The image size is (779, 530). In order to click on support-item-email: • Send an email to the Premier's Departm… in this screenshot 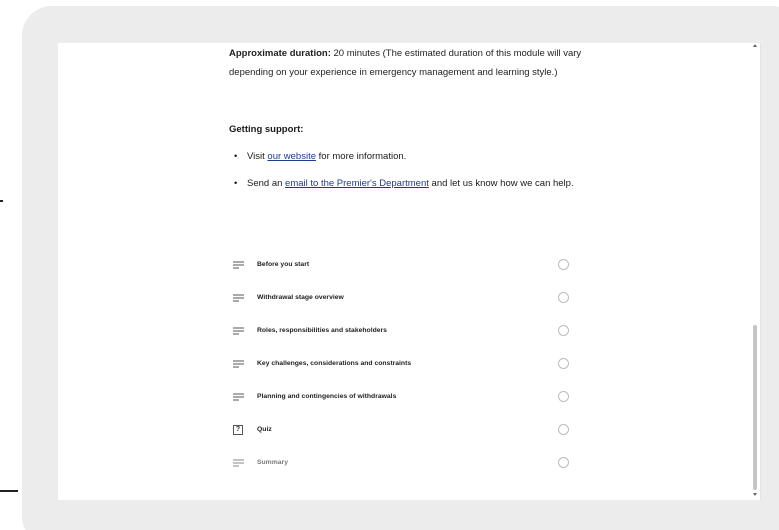, I will do `click(414, 183)`.